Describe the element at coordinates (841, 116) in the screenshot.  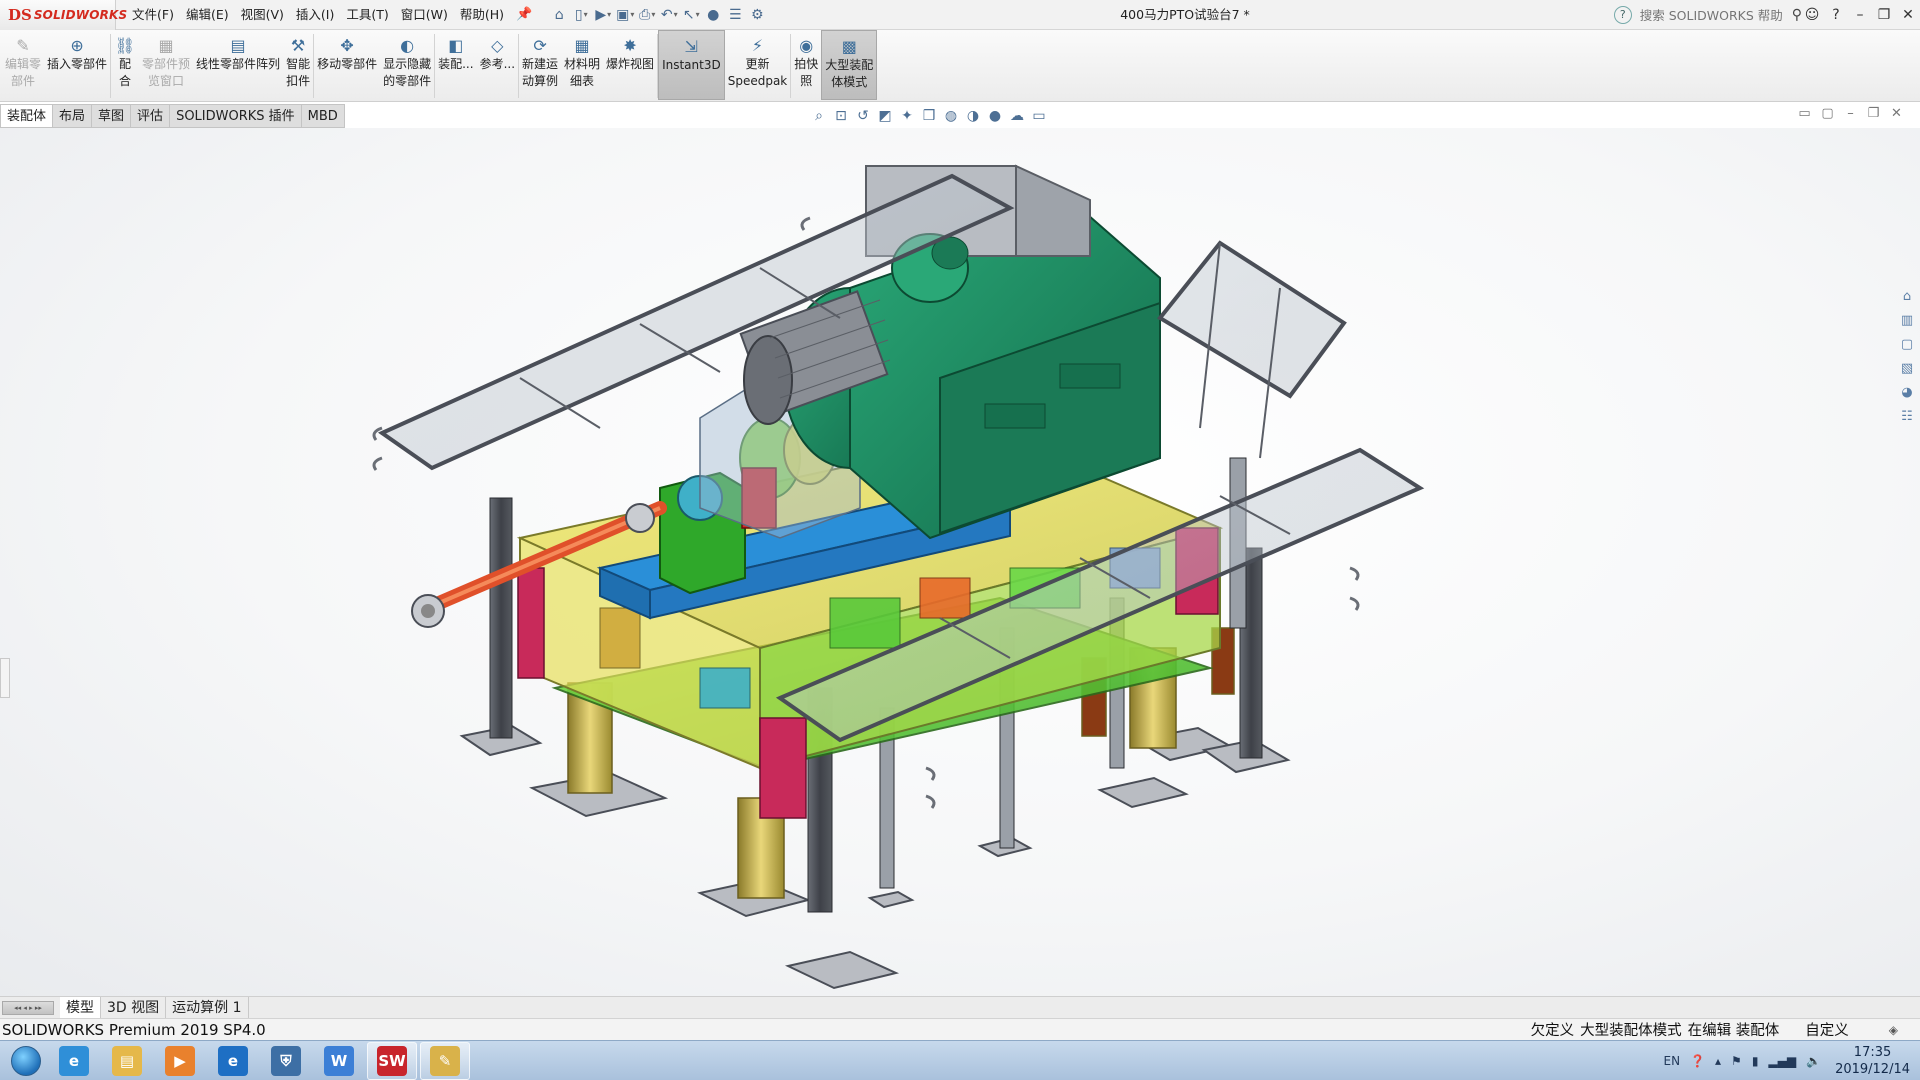
I see `zoom-area-icon: ⊡` at that location.